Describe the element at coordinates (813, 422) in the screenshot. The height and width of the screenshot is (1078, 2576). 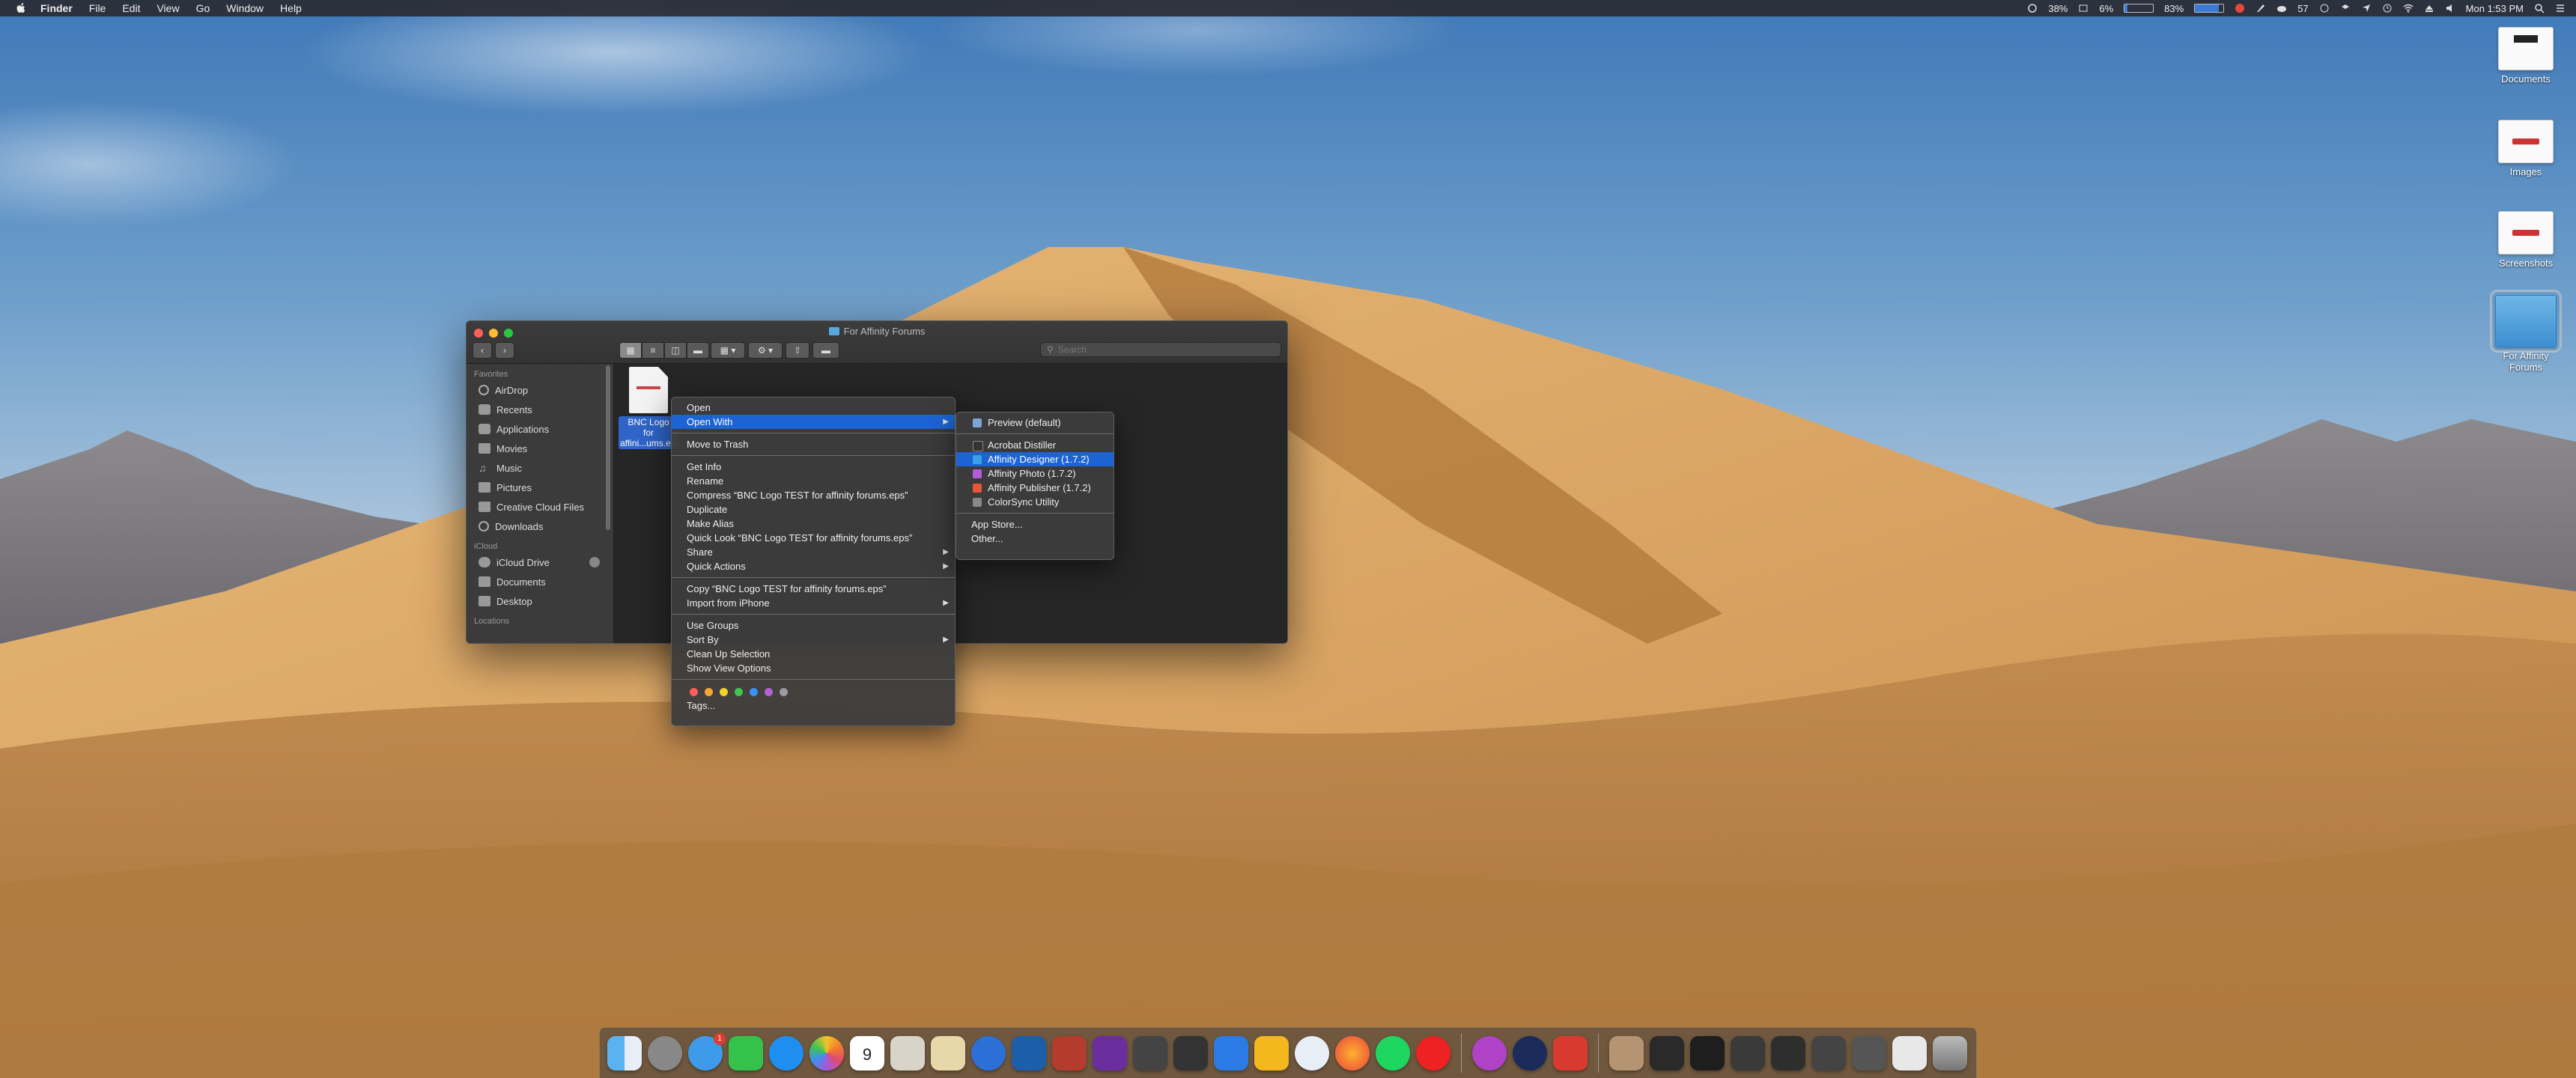
I see `menu-item-open-with: Open With ▶` at that location.